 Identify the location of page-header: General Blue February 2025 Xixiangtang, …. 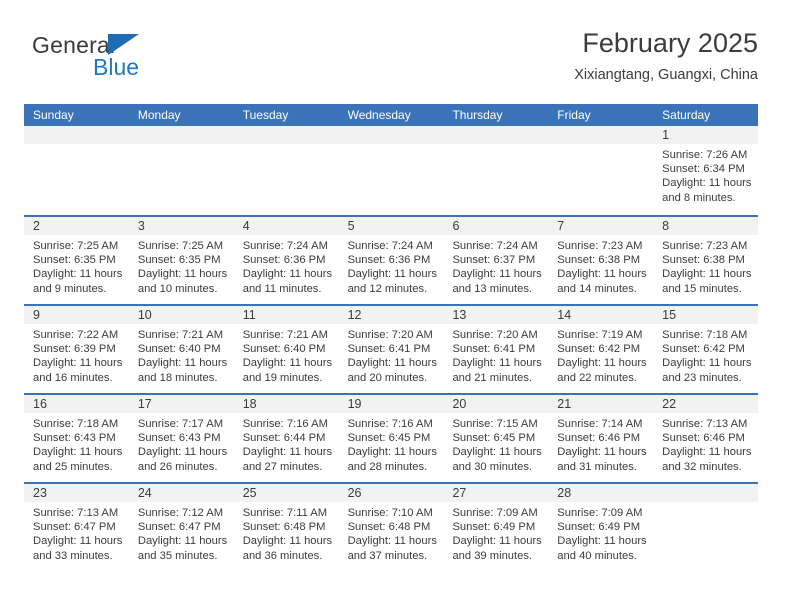
(391, 60).